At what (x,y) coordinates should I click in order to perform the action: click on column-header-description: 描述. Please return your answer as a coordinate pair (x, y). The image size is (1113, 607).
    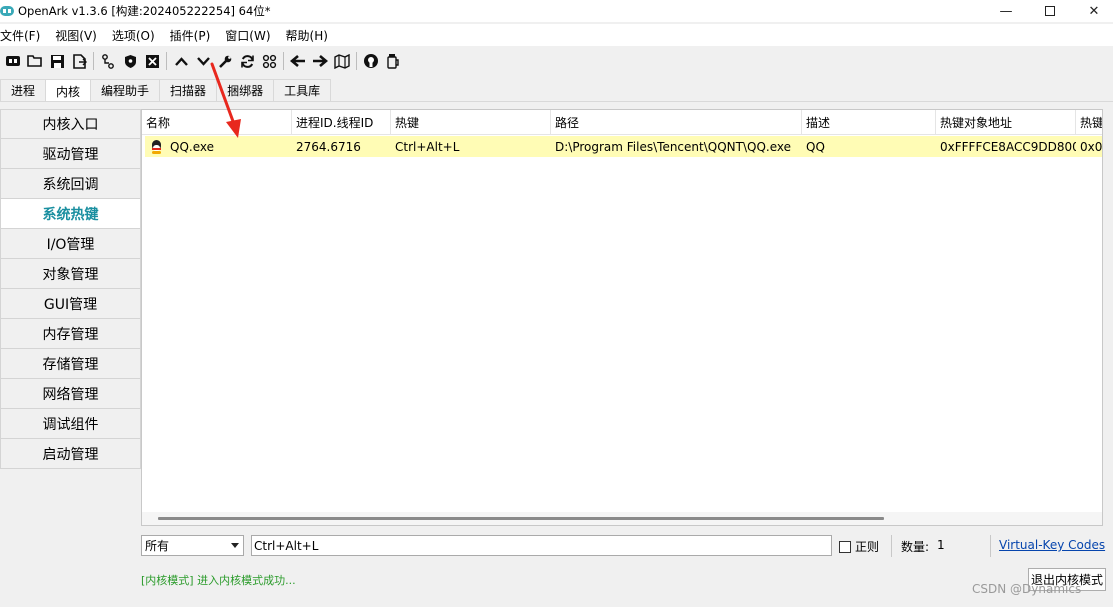
    Looking at the image, I should click on (869, 122).